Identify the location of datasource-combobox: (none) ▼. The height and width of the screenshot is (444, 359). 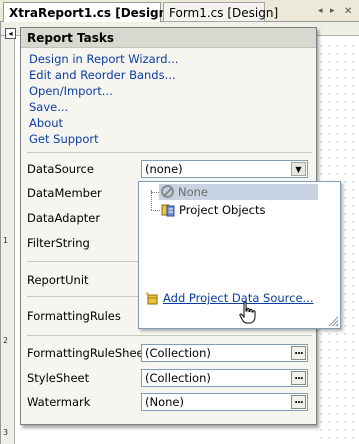
(224, 169).